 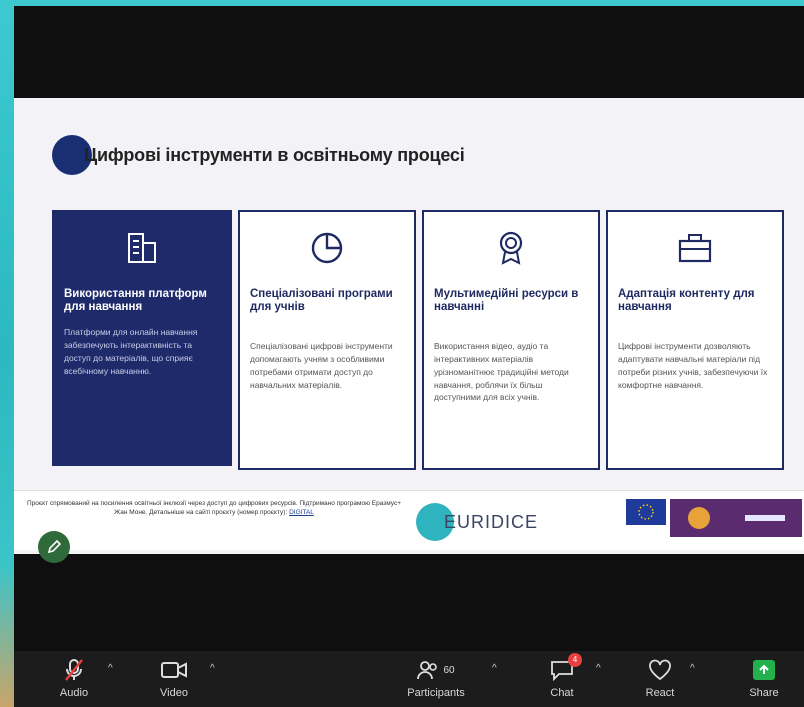 What do you see at coordinates (698, 518) in the screenshot?
I see `partner-emblem-icon` at bounding box center [698, 518].